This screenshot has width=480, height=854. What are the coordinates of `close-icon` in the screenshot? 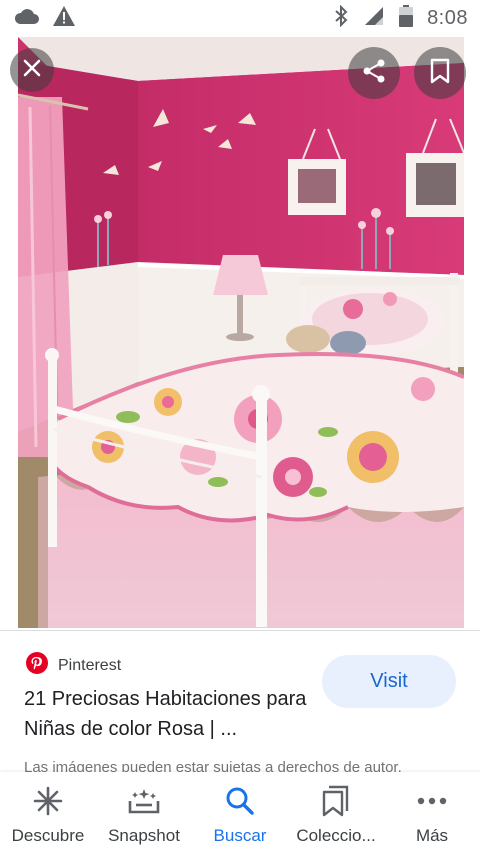 It's located at (32, 70).